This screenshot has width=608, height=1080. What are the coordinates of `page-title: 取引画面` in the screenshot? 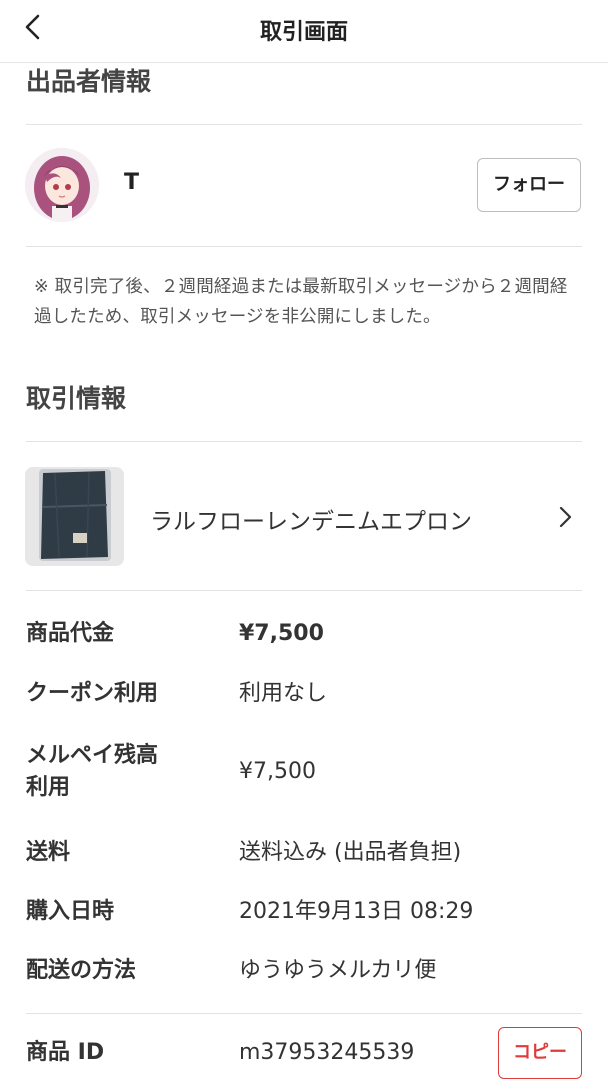 It's located at (303, 32).